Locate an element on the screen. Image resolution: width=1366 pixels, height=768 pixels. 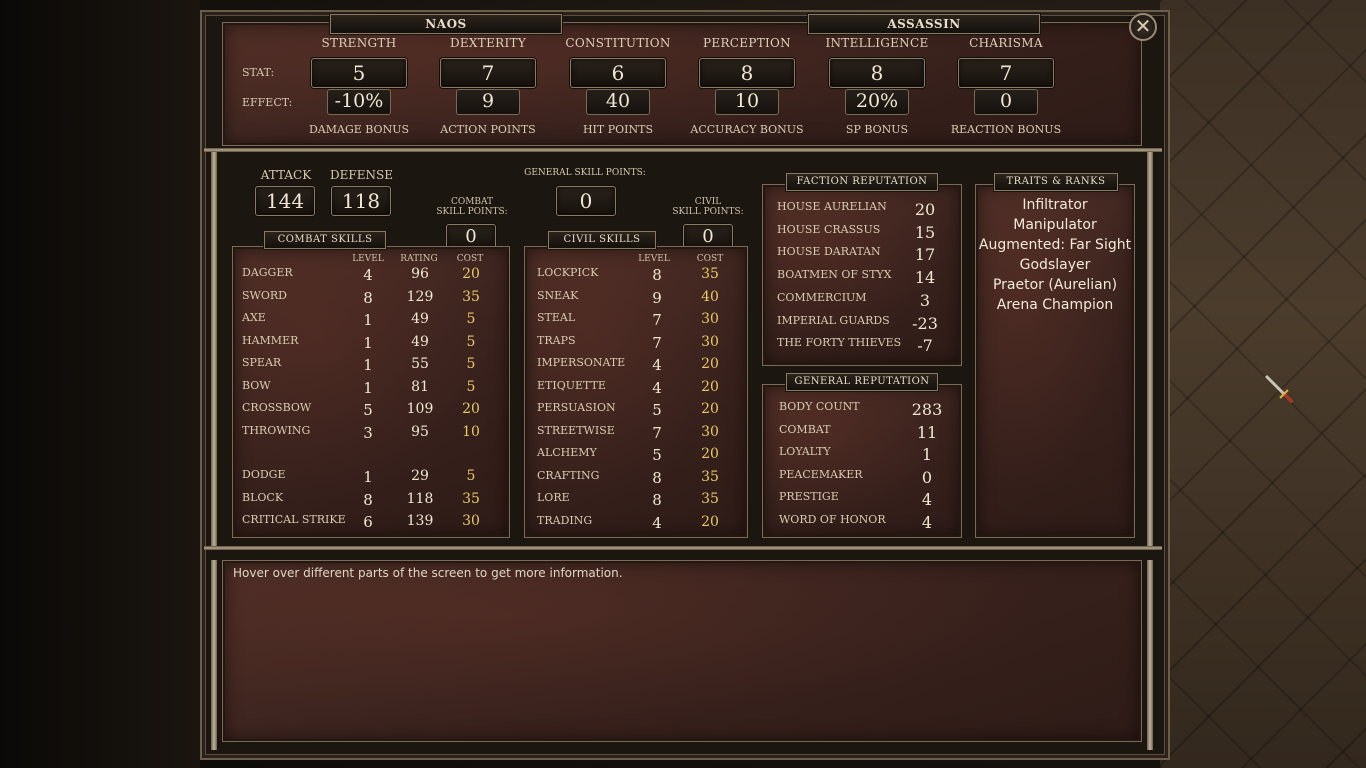
civil-skill-row: TRADING 4 20 is located at coordinates (637, 525).